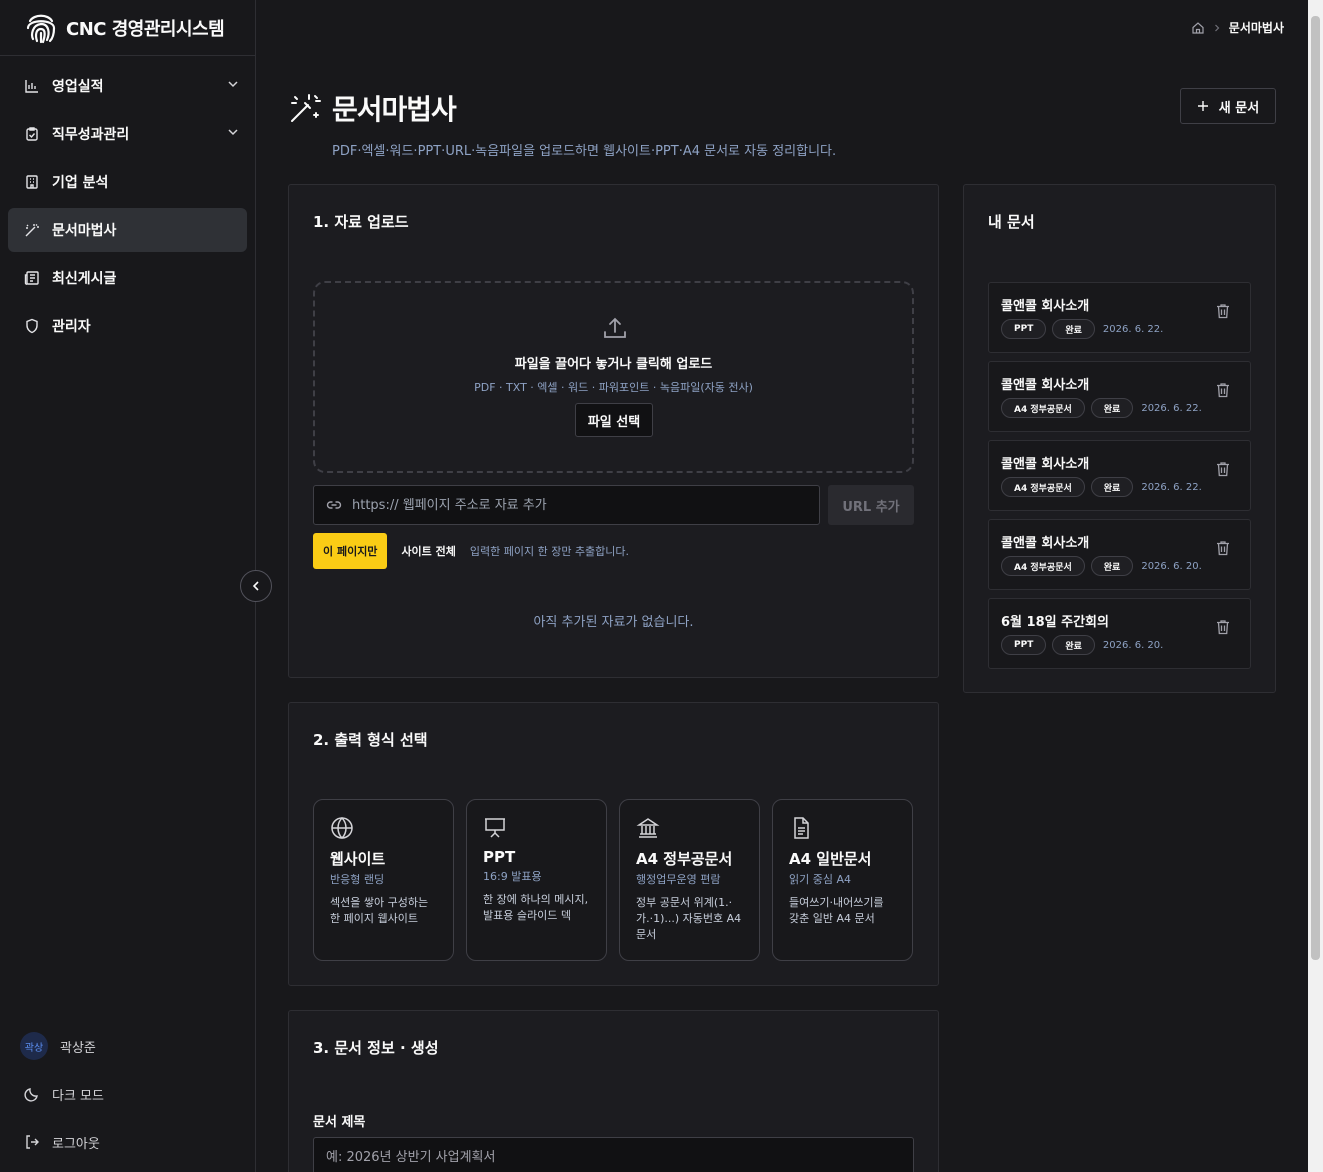 This screenshot has height=1172, width=1323. I want to click on url-input-wrapper, so click(566, 505).